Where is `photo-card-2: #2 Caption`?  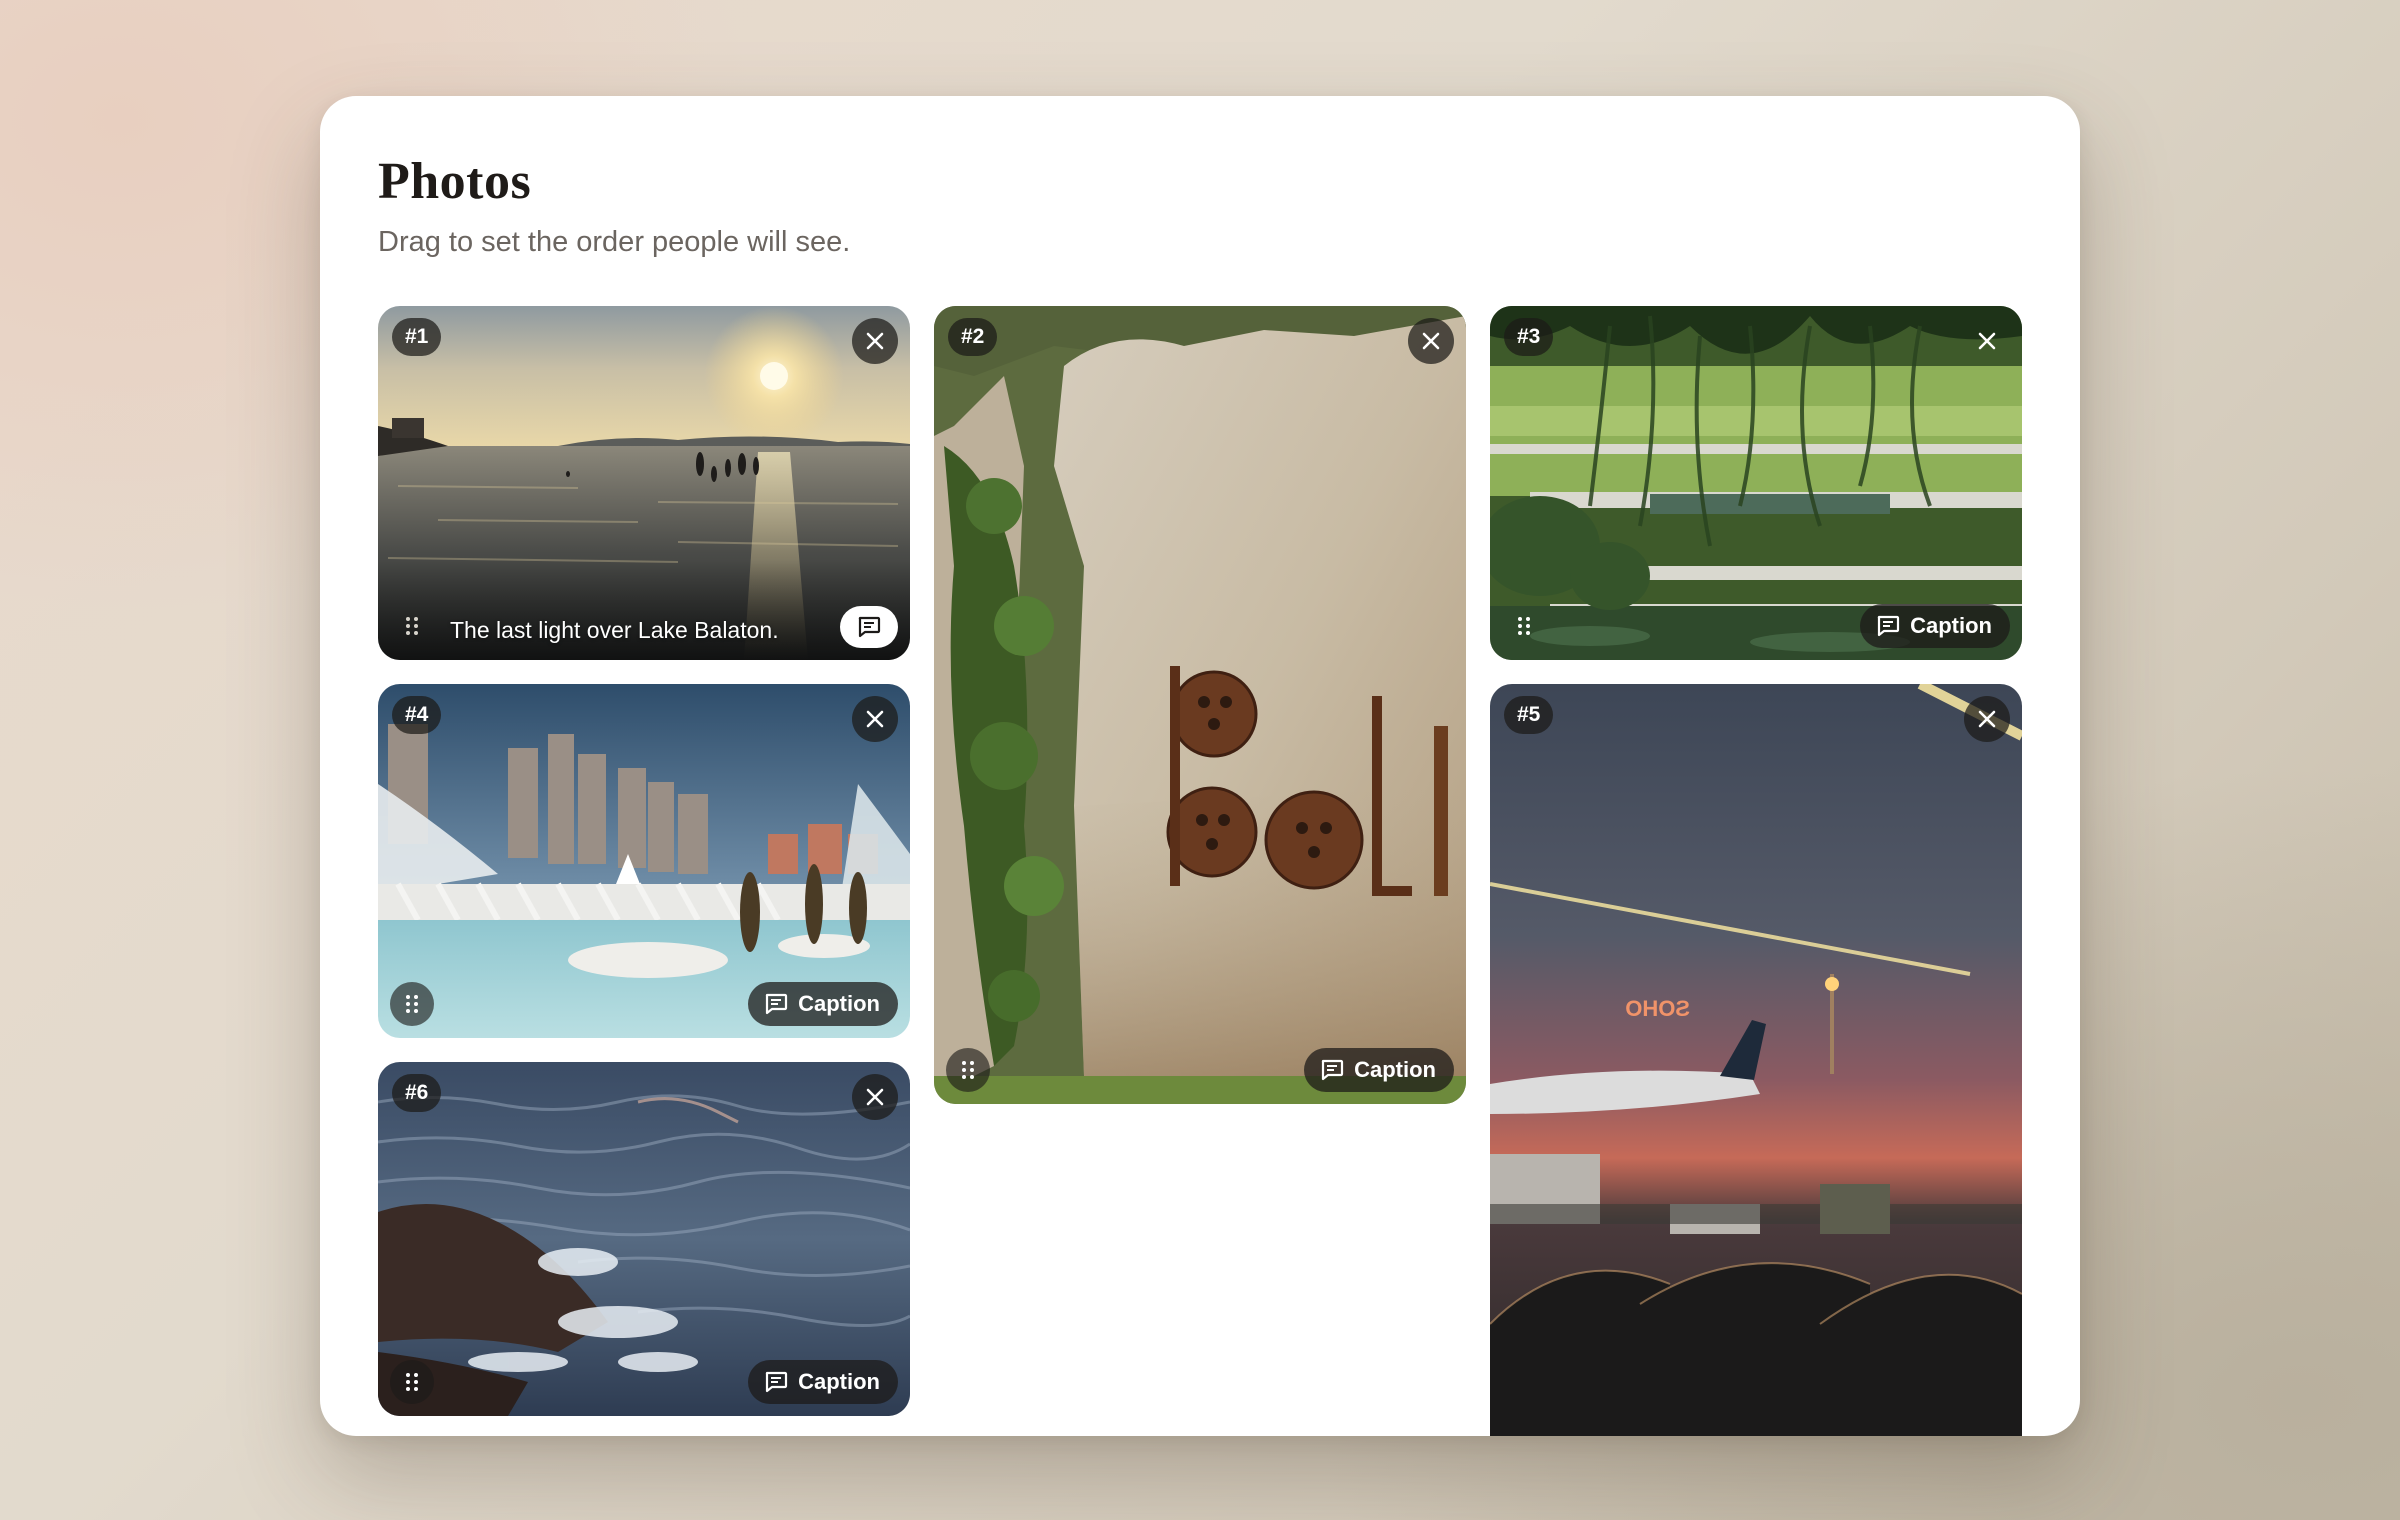 photo-card-2: #2 Caption is located at coordinates (1200, 705).